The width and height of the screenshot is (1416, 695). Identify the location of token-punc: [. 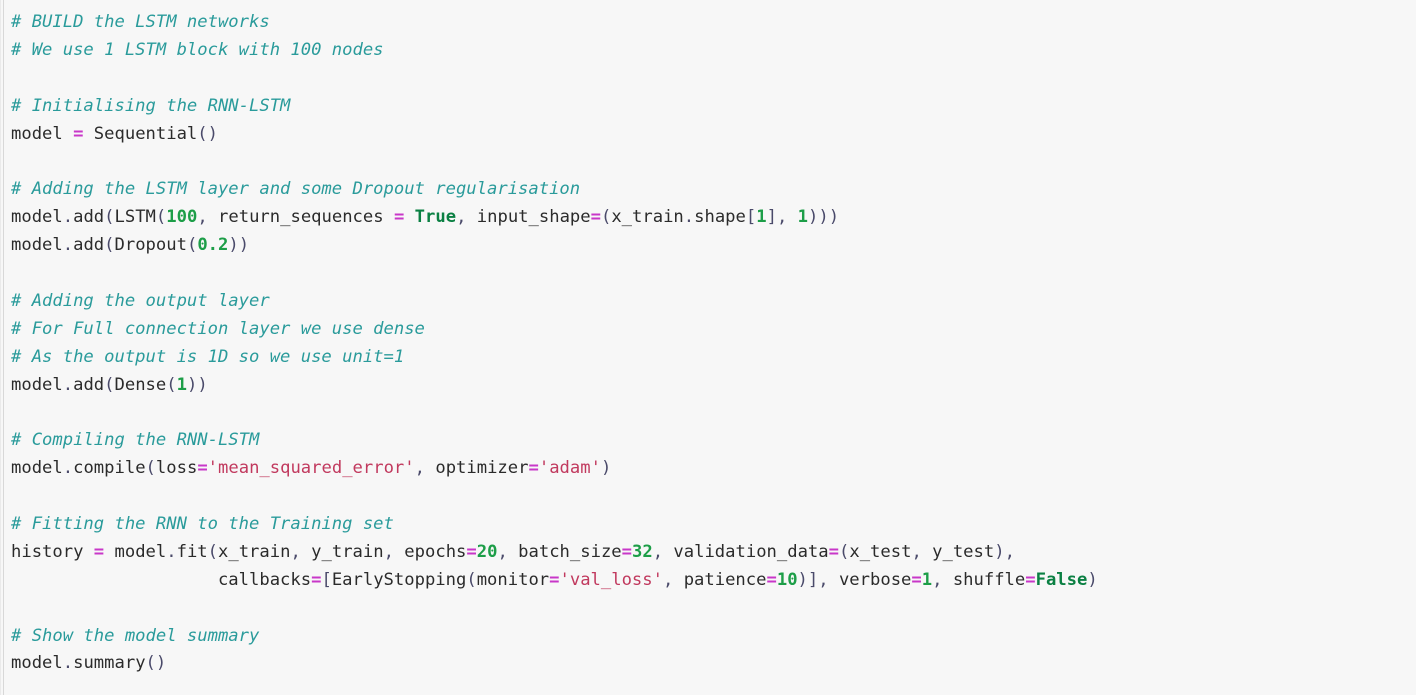
(326, 579).